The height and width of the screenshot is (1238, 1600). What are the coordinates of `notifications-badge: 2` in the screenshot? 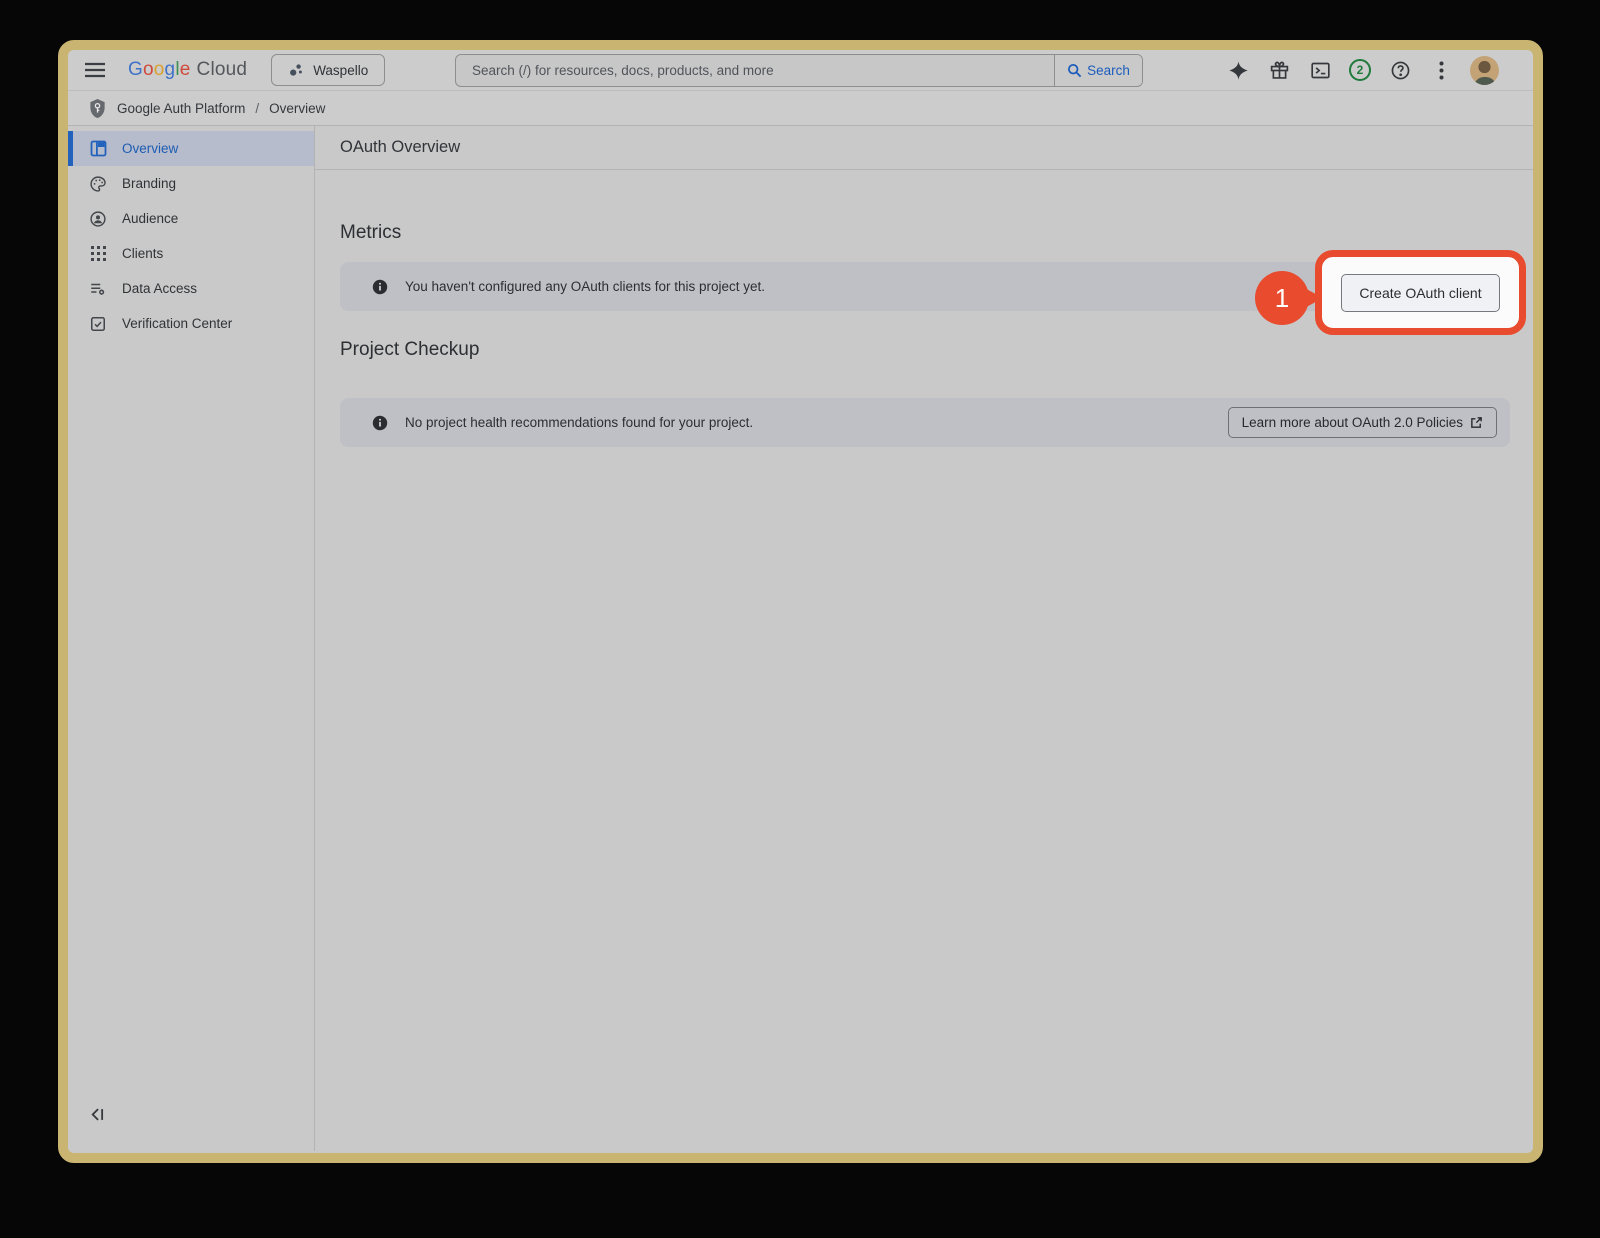 It's located at (1360, 70).